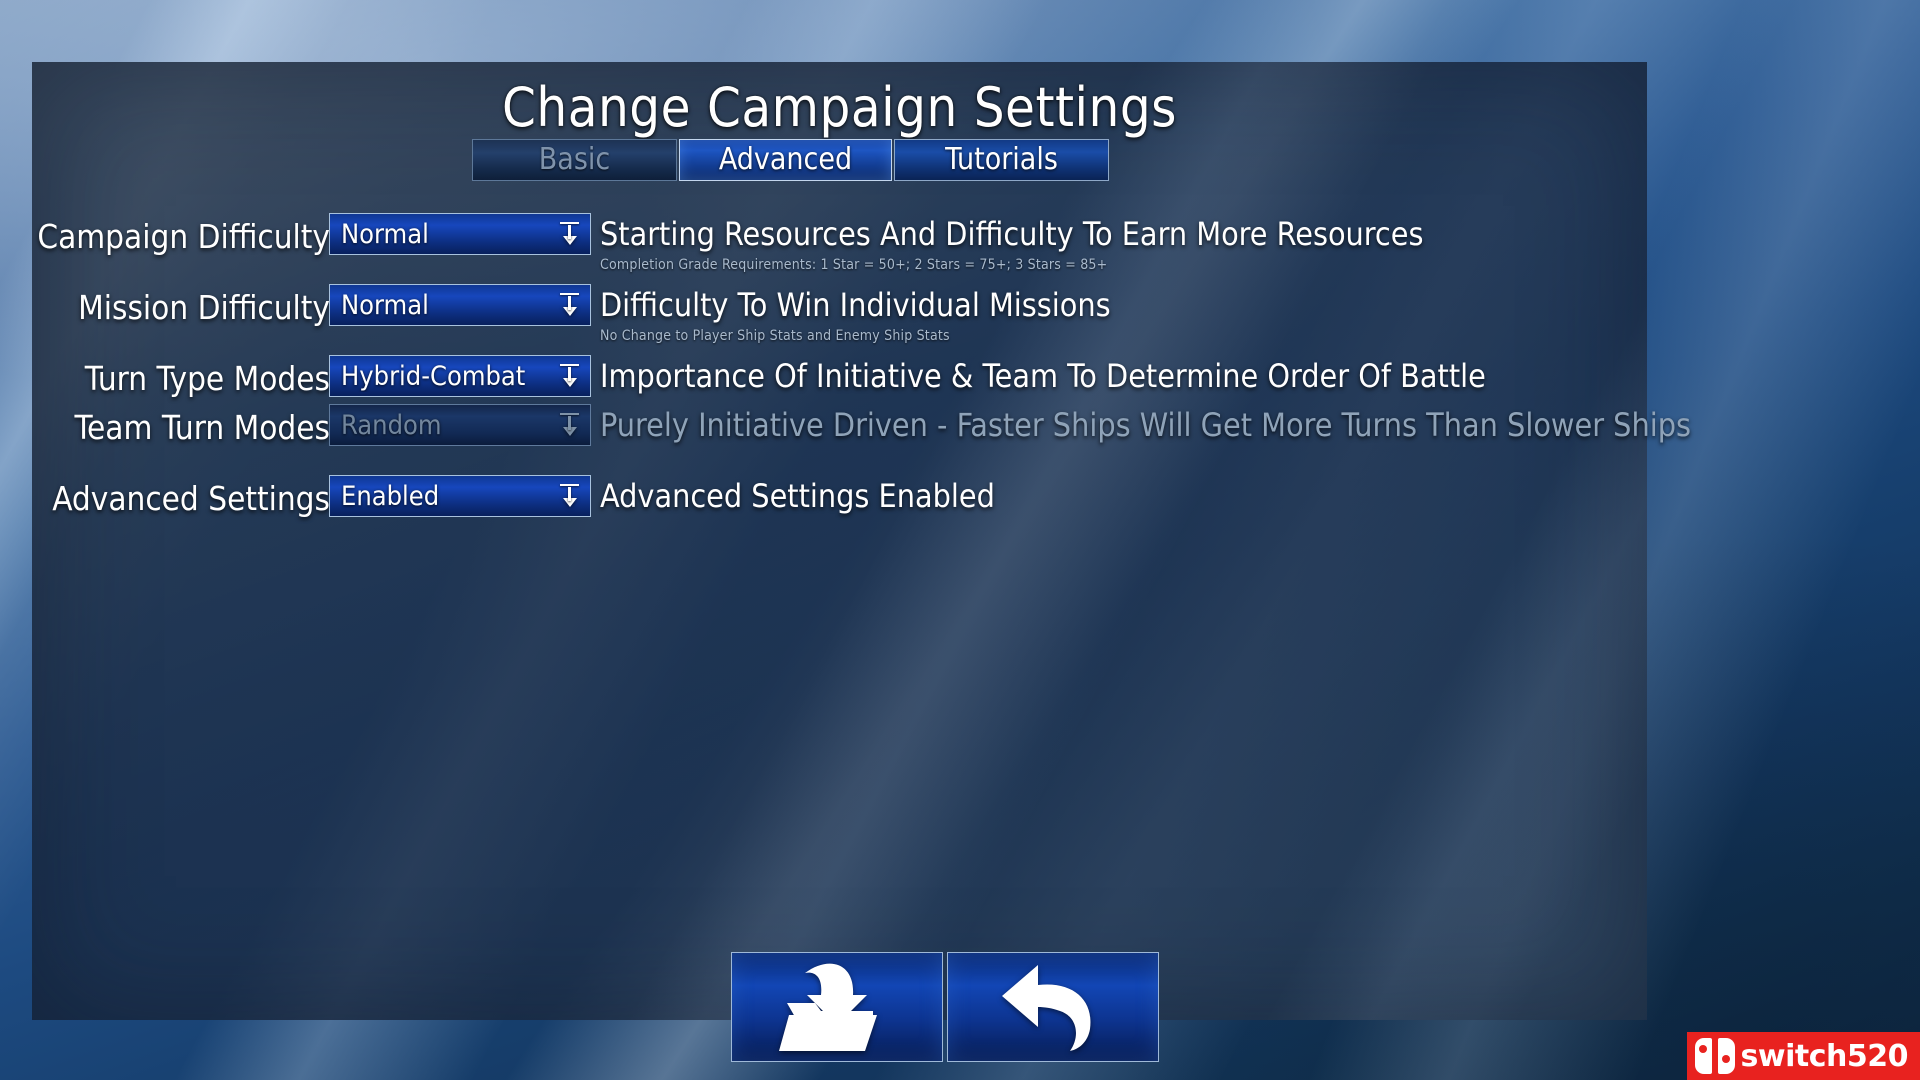  What do you see at coordinates (433, 376) in the screenshot?
I see `dropdown-value-turn-type-modes: Hybrid-Combat` at bounding box center [433, 376].